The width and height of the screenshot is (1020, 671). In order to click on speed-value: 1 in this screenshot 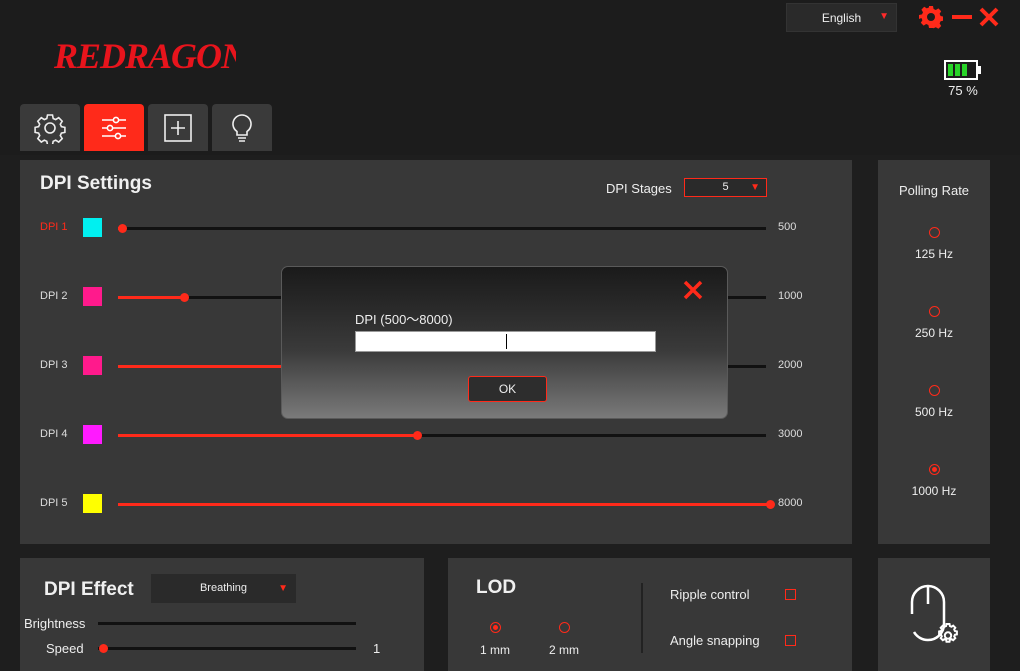, I will do `click(377, 648)`.